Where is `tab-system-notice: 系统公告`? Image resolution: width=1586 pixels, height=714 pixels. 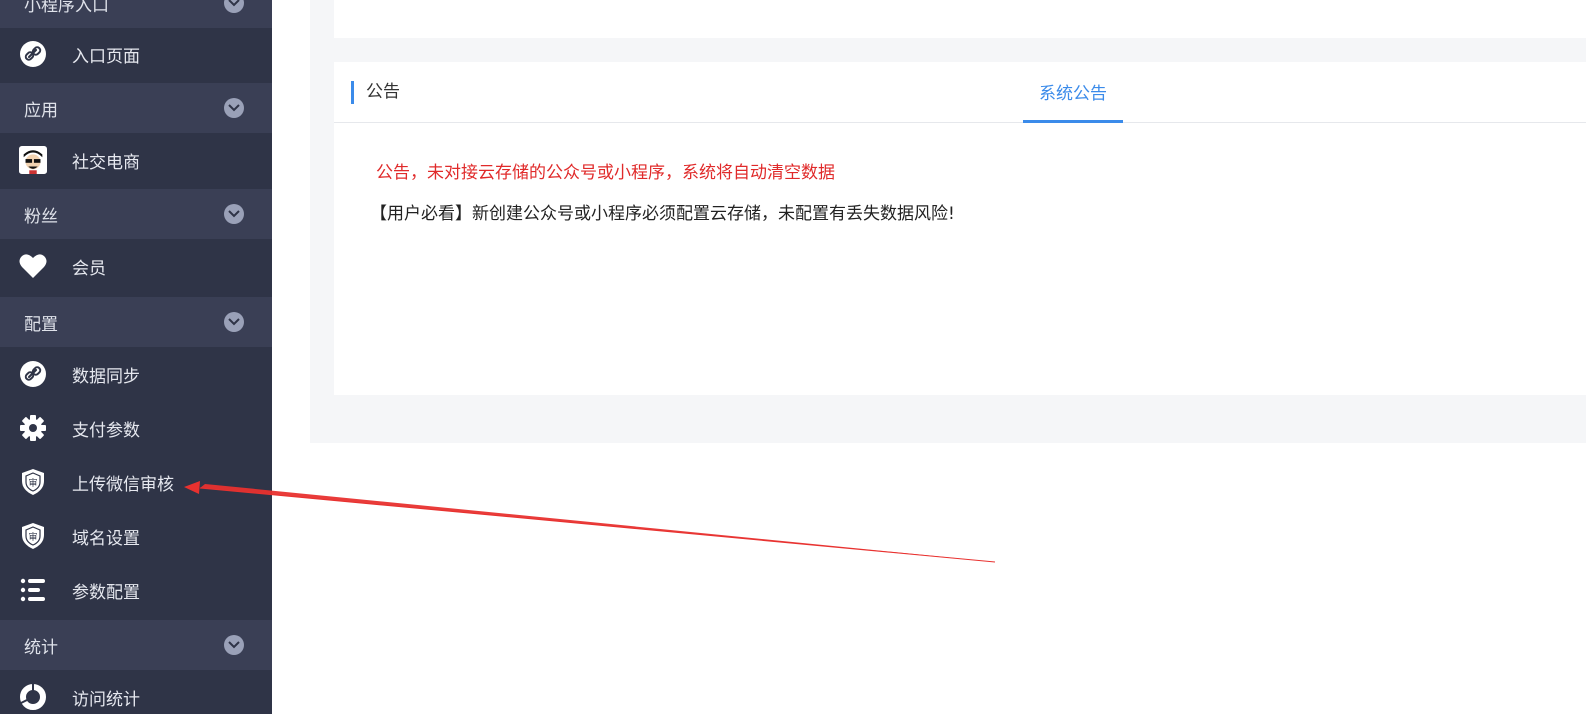 tab-system-notice: 系统公告 is located at coordinates (1073, 92).